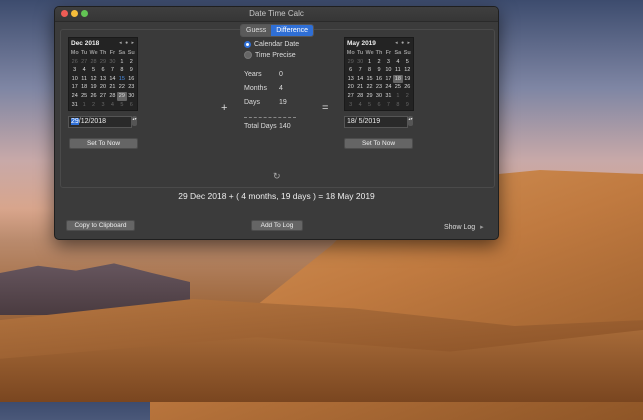 The width and height of the screenshot is (643, 420). I want to click on start-calendar-nav-icon: ◂ ● ▸, so click(127, 43).